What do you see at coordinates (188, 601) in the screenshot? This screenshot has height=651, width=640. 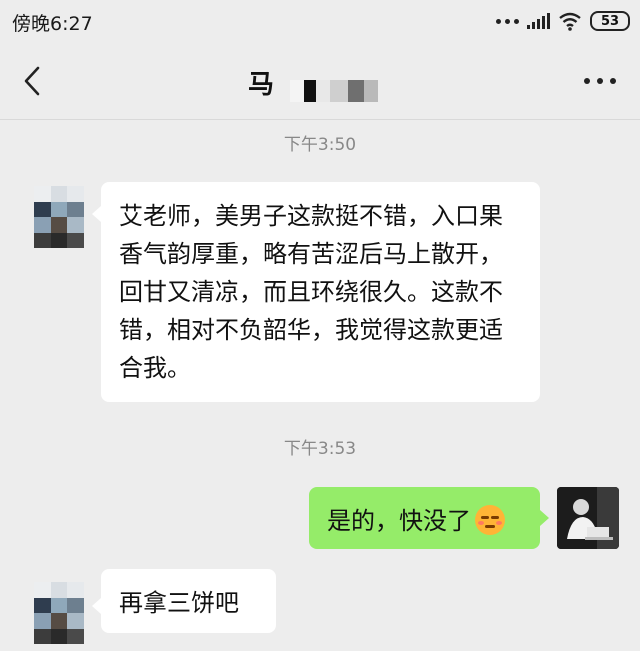 I see `message-bubble-incoming: 再拿三饼吧` at bounding box center [188, 601].